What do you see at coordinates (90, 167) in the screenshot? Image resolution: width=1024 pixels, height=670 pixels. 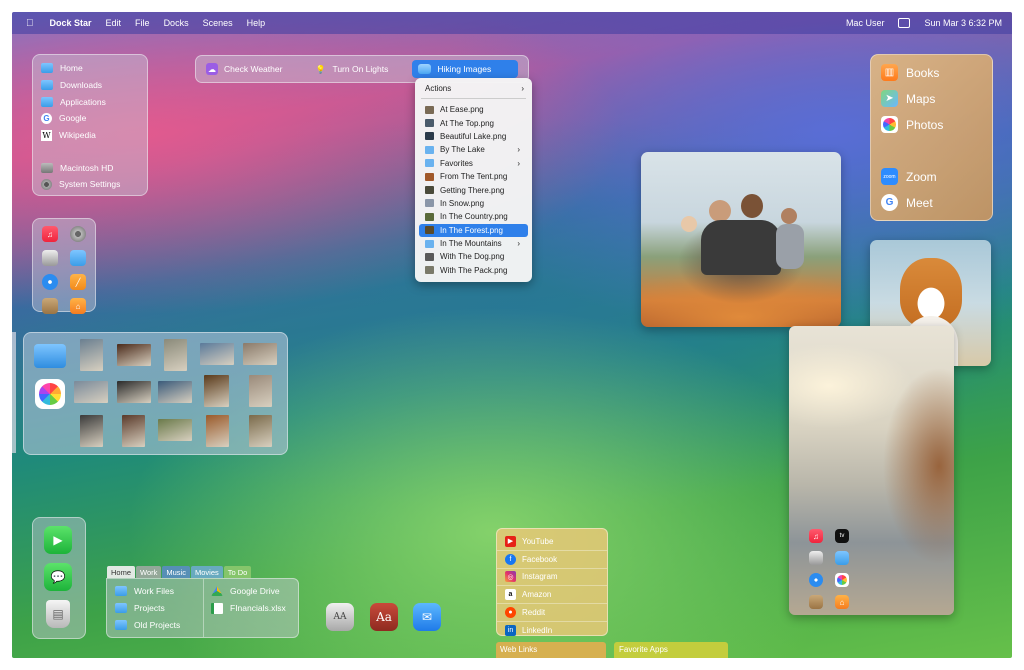 I see `favorite-macintosh-hd: Macintosh HD` at bounding box center [90, 167].